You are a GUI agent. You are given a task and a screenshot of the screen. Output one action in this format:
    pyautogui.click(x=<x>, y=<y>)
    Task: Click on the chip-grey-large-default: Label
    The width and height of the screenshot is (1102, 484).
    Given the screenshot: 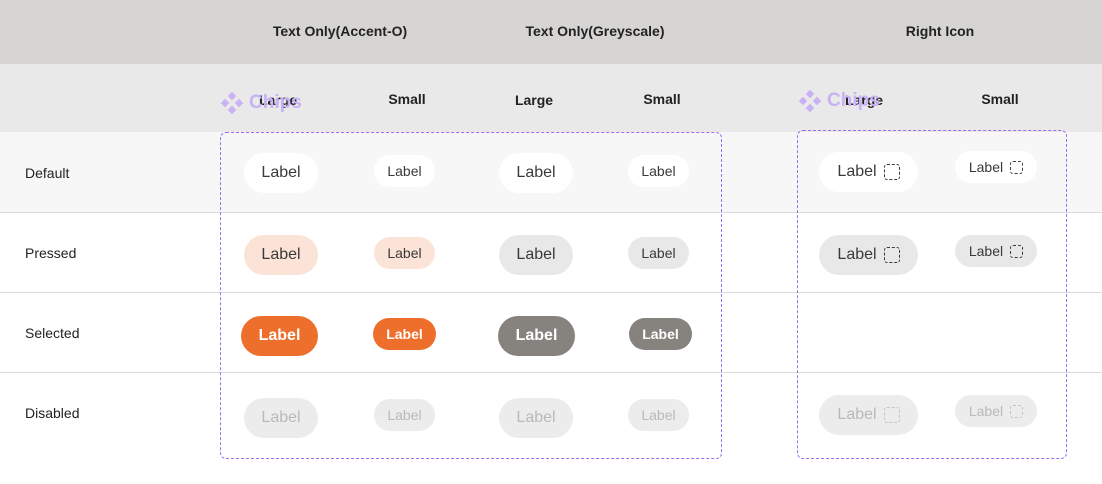 What is the action you would take?
    pyautogui.click(x=536, y=173)
    